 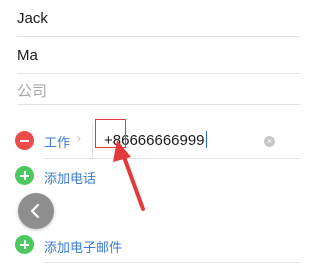 I want to click on add-phone-button: 添加电话, so click(x=70, y=177).